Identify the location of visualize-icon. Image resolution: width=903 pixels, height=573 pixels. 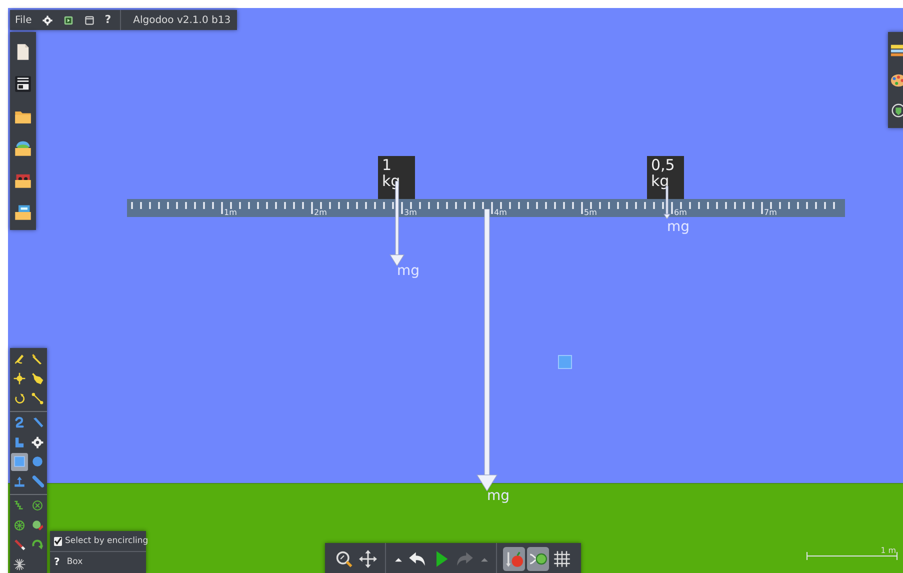
(896, 111).